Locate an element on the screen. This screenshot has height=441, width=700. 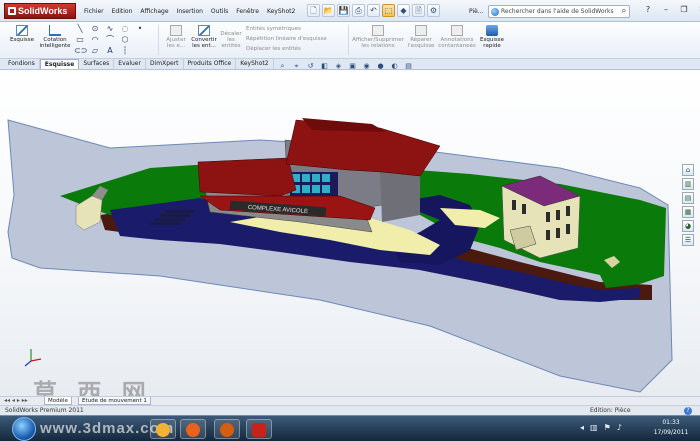
firefox-app-button is located at coordinates (193, 429).